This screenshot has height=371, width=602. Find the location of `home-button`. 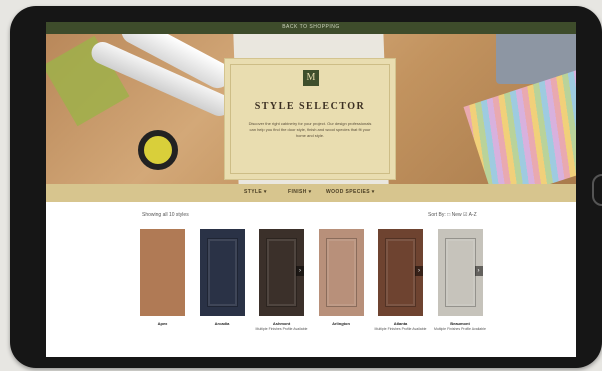

home-button is located at coordinates (597, 190).